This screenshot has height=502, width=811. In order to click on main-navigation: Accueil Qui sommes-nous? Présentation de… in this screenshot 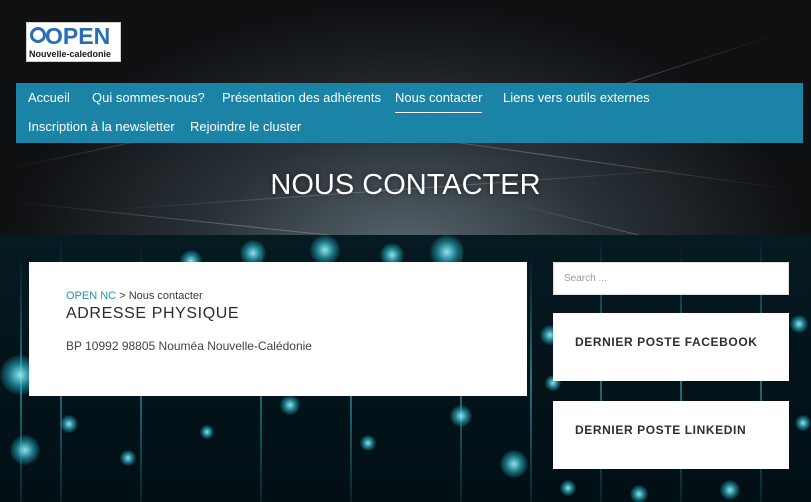, I will do `click(409, 113)`.